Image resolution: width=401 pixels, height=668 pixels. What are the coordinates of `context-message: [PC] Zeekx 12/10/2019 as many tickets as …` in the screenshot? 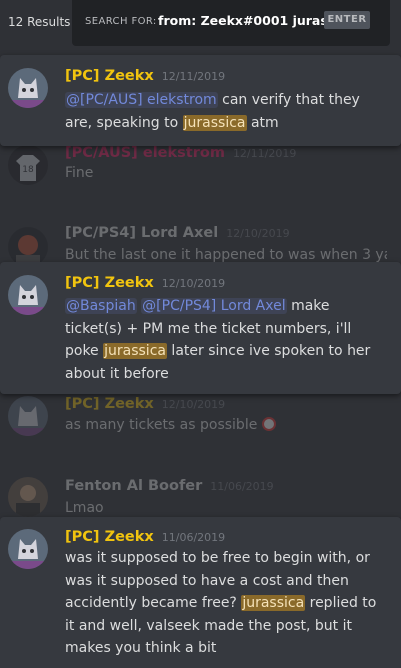 It's located at (200, 419).